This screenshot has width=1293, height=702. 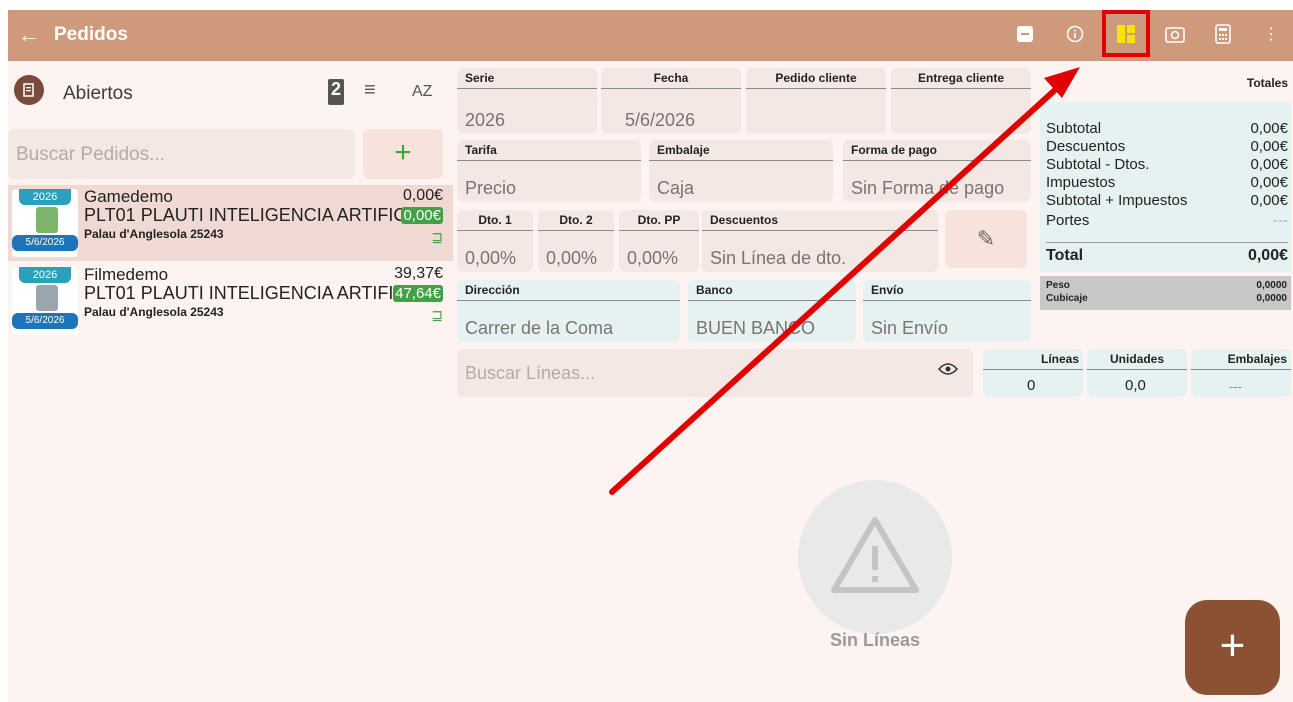 I want to click on embalajes-counter: Embalajes ---, so click(x=1241, y=373).